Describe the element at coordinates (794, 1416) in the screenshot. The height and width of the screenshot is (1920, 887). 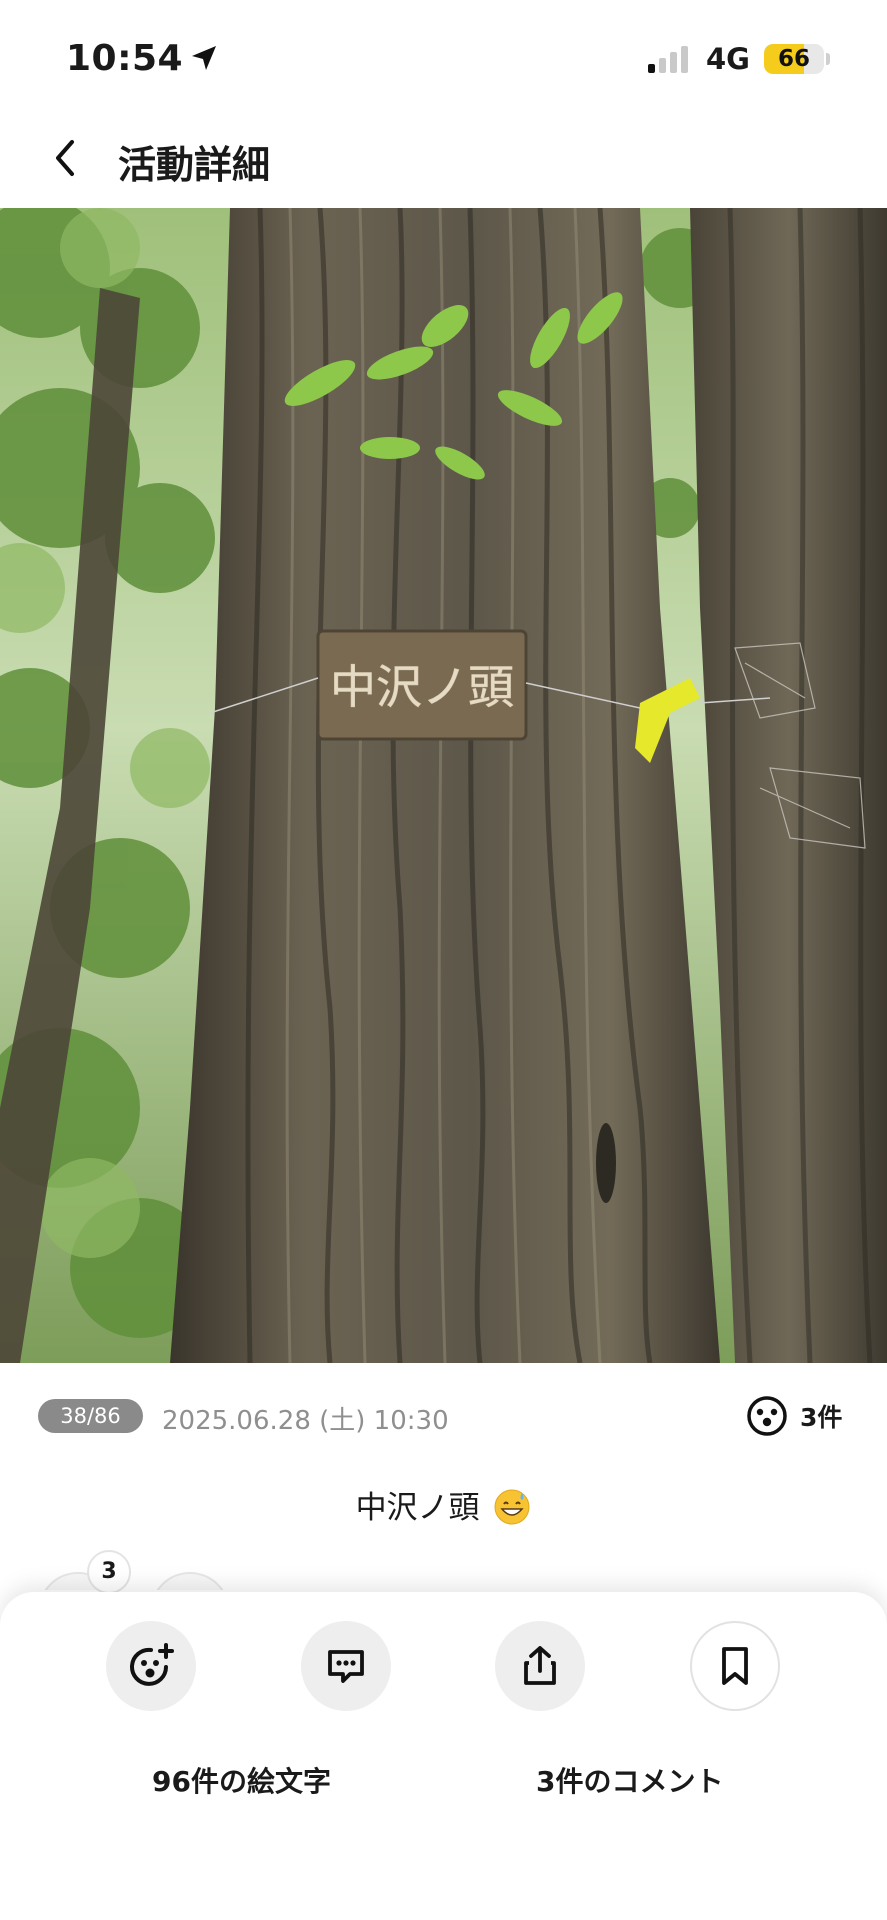
I see `reaction-count-button: 3件` at that location.